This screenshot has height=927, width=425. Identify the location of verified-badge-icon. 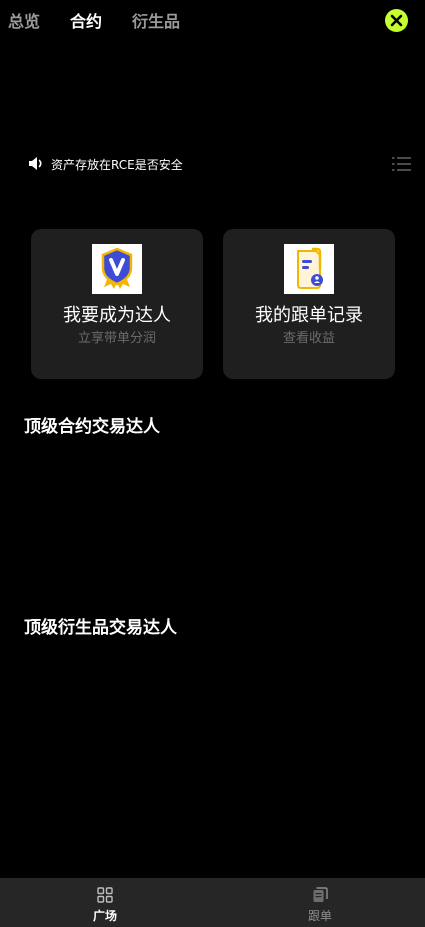
(117, 269).